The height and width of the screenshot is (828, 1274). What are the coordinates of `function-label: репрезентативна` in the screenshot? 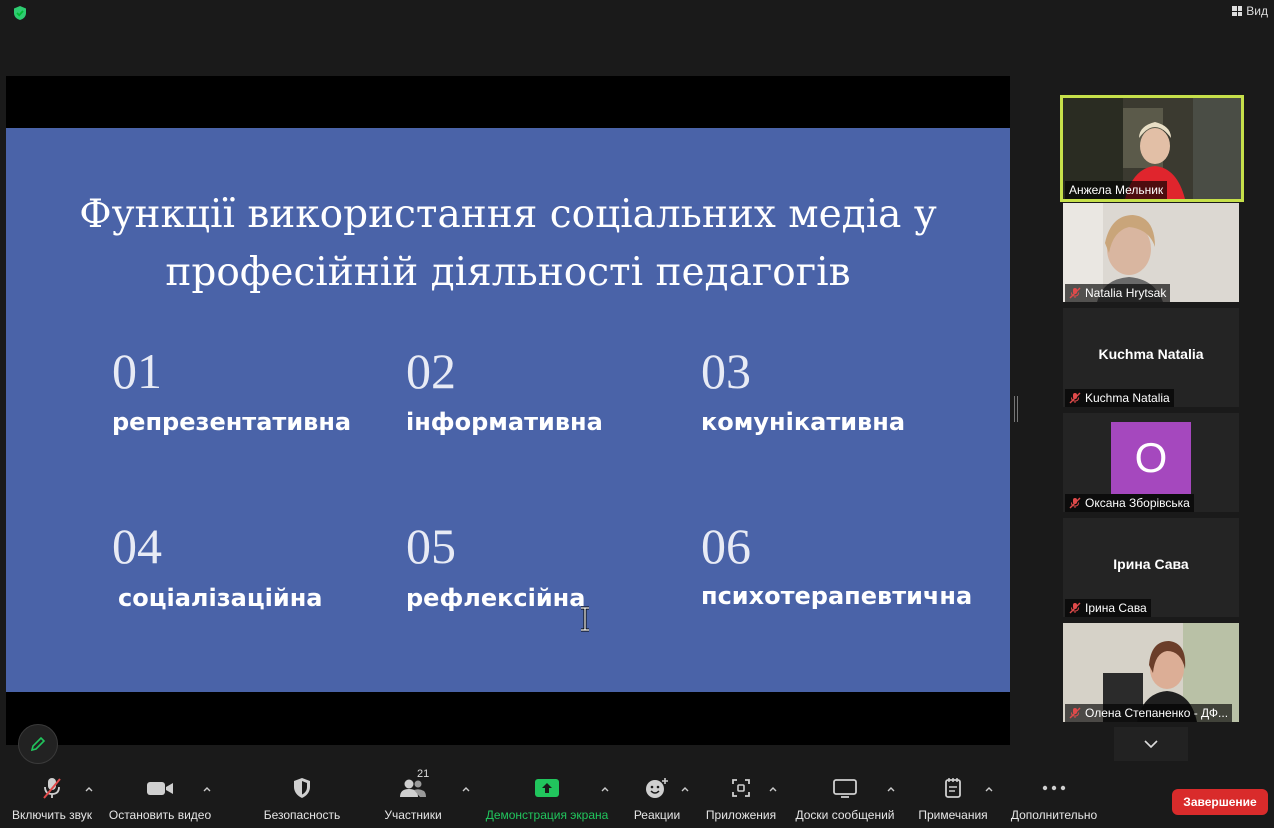 It's located at (232, 422).